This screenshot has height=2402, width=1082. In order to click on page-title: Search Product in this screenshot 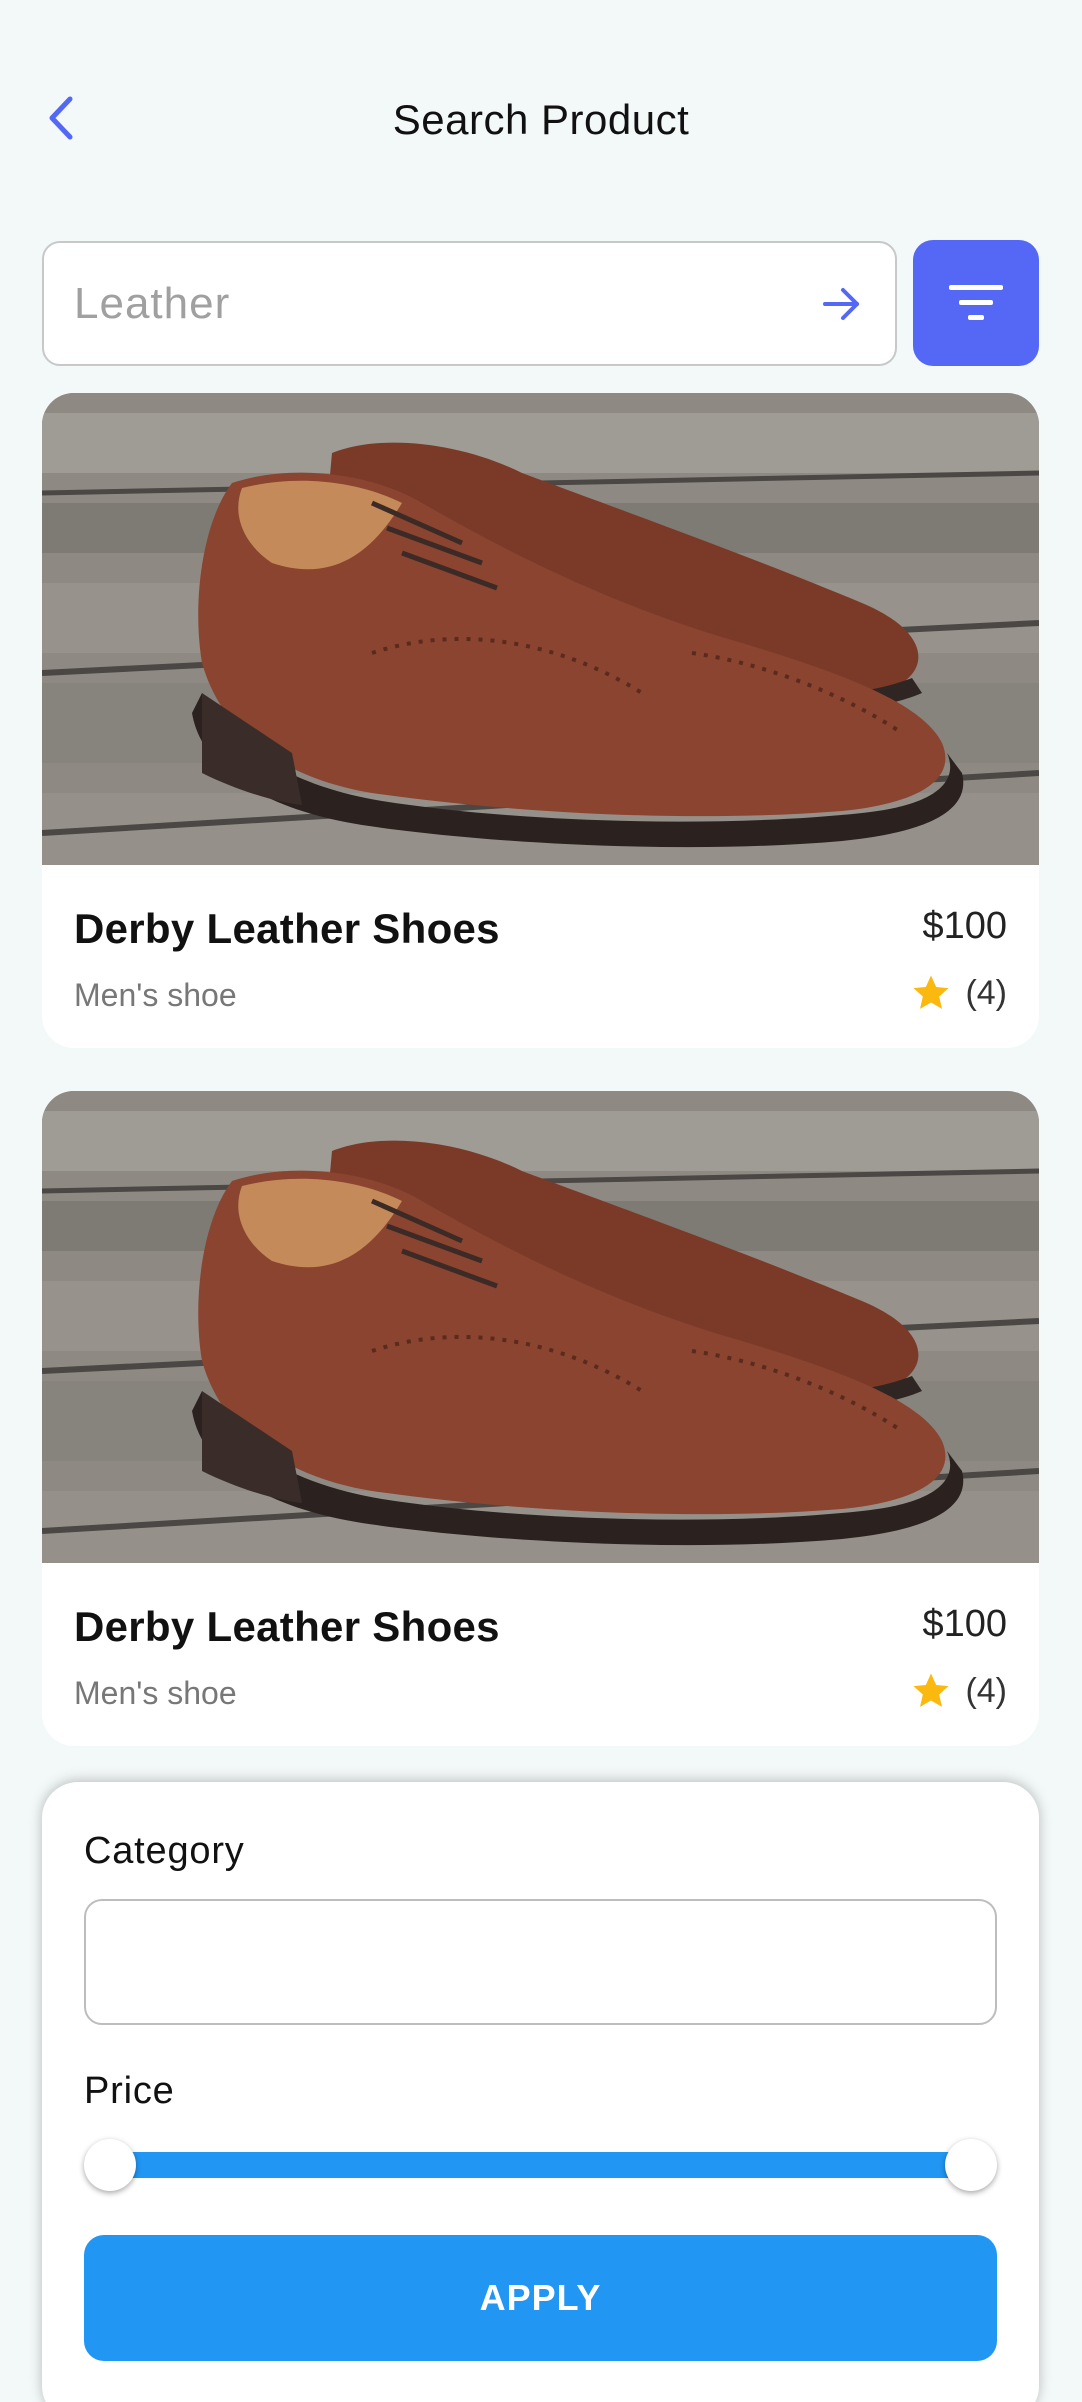, I will do `click(541, 119)`.